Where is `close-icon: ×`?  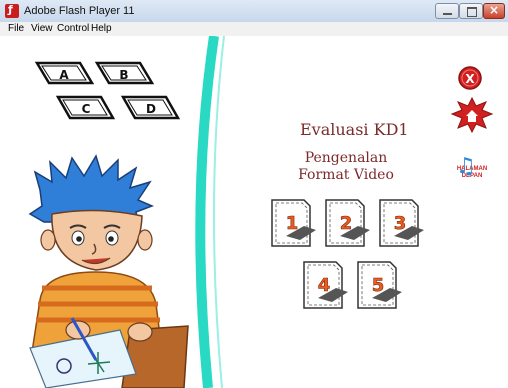
close-icon: × is located at coordinates (494, 10).